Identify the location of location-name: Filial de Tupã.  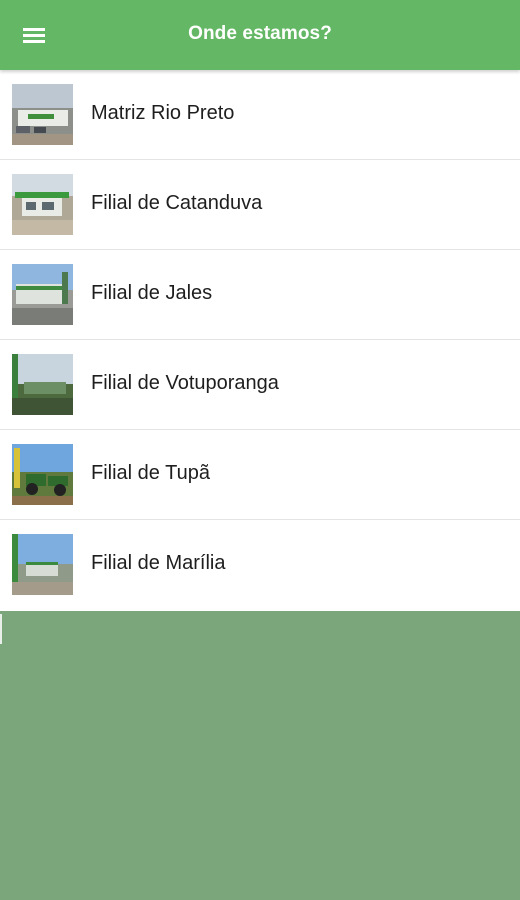
(150, 473).